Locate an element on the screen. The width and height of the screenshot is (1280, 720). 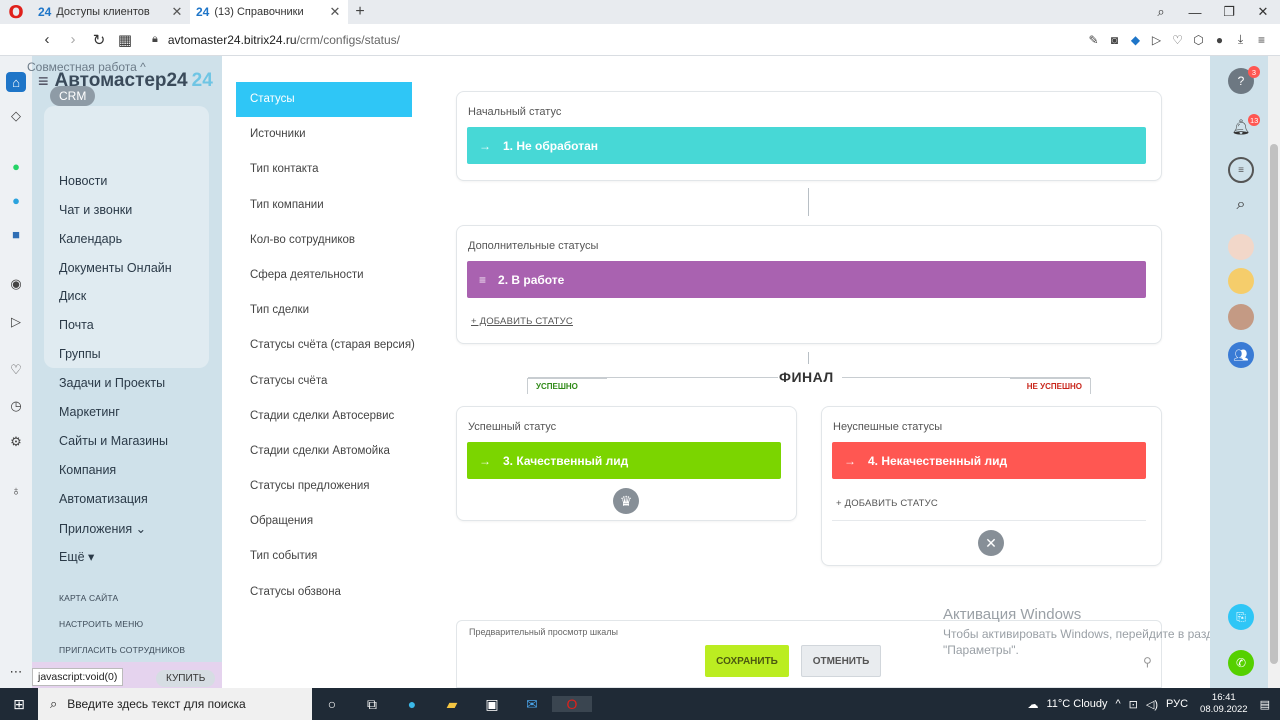
edge-icon: ● is located at coordinates (412, 704).